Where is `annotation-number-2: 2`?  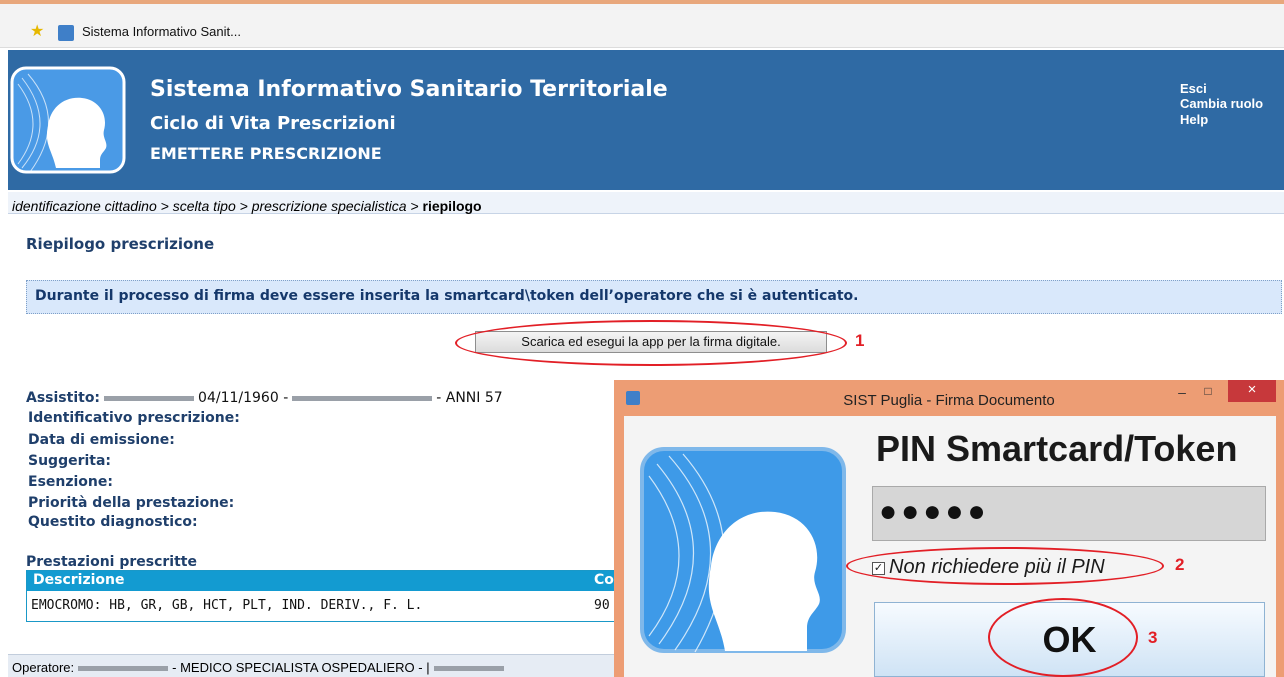
annotation-number-2: 2 is located at coordinates (1180, 564).